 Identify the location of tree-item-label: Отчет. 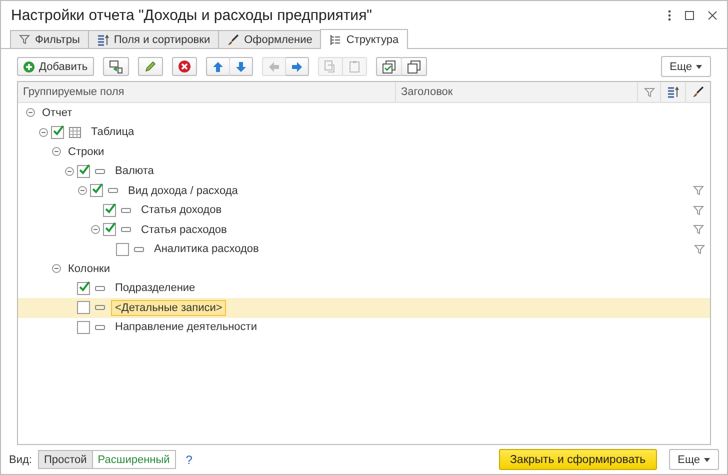
(57, 113).